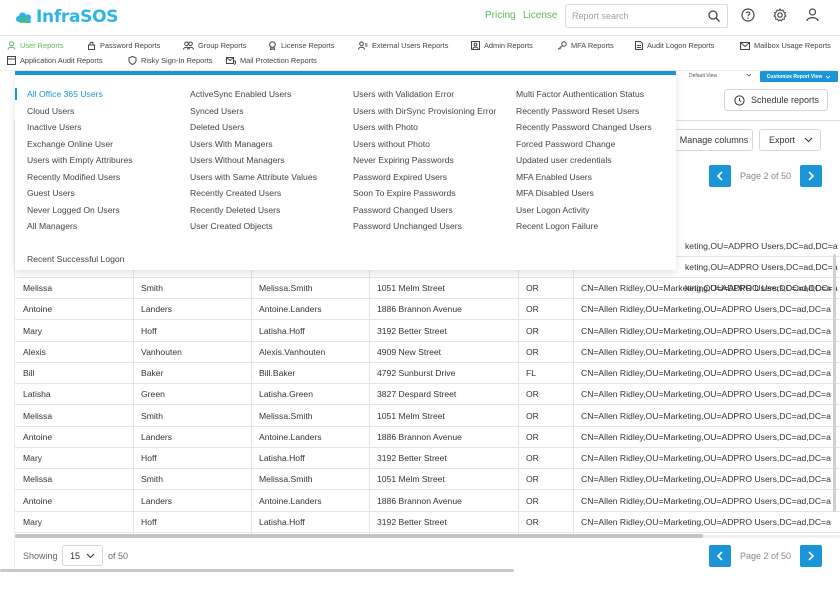 The width and height of the screenshot is (840, 595). Describe the element at coordinates (170, 60) in the screenshot. I see `nav-risky-sign-in-reports: Risky Sign-In Reports` at that location.